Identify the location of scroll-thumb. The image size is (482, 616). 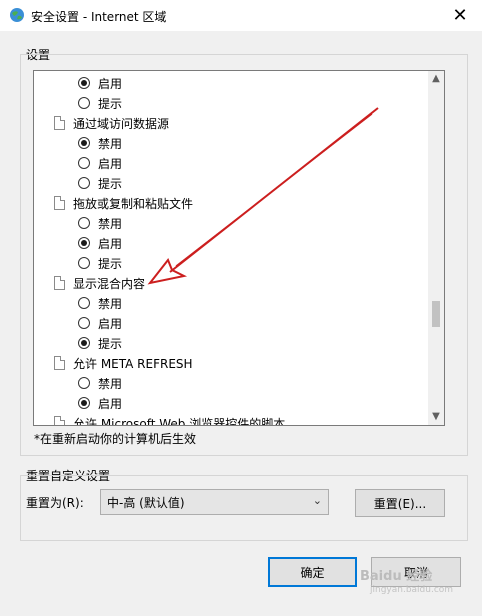
(436, 314).